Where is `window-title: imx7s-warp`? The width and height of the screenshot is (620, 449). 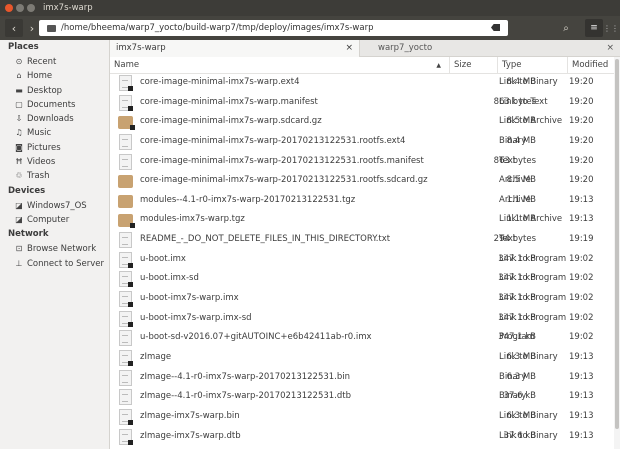
window-title: imx7s-warp is located at coordinates (68, 8).